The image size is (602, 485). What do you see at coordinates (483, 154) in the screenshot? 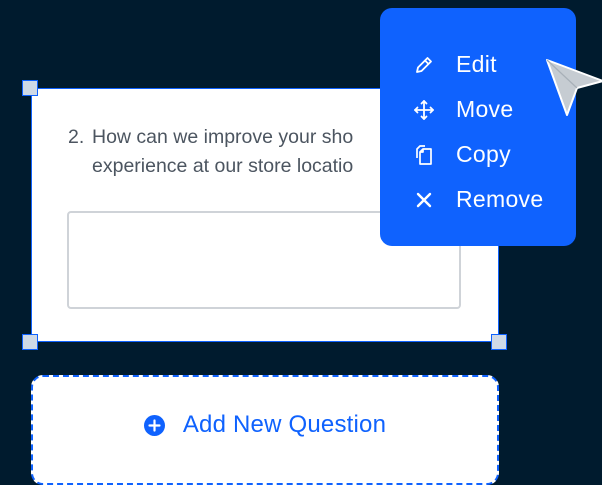
I see `menu-item-copy-label: Copy` at bounding box center [483, 154].